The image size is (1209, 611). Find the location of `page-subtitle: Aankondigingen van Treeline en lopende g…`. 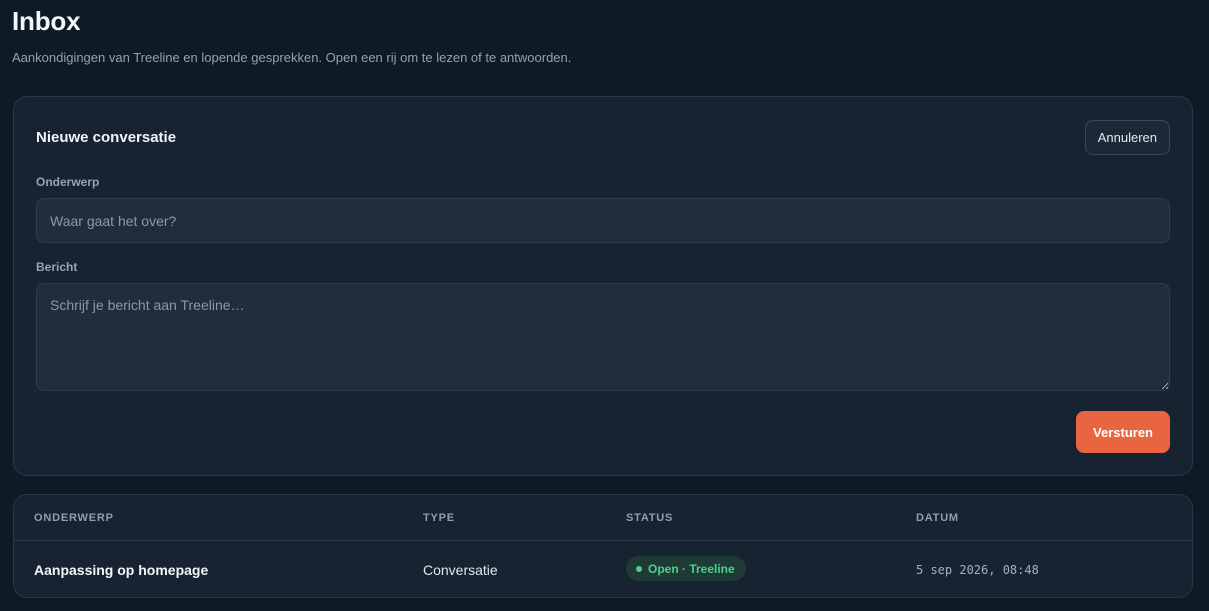

page-subtitle: Aankondigingen van Treeline en lopende g… is located at coordinates (292, 57).